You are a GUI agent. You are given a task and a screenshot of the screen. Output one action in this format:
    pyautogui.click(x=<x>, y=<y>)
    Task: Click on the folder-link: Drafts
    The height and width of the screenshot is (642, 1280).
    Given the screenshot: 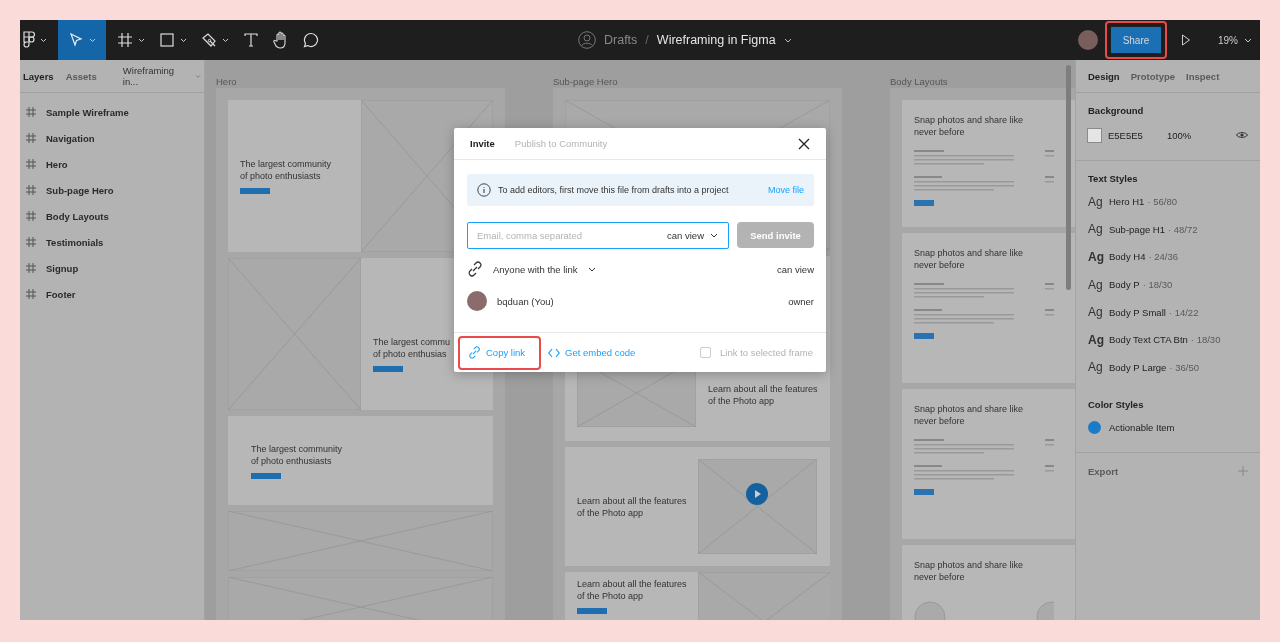 What is the action you would take?
    pyautogui.click(x=621, y=40)
    